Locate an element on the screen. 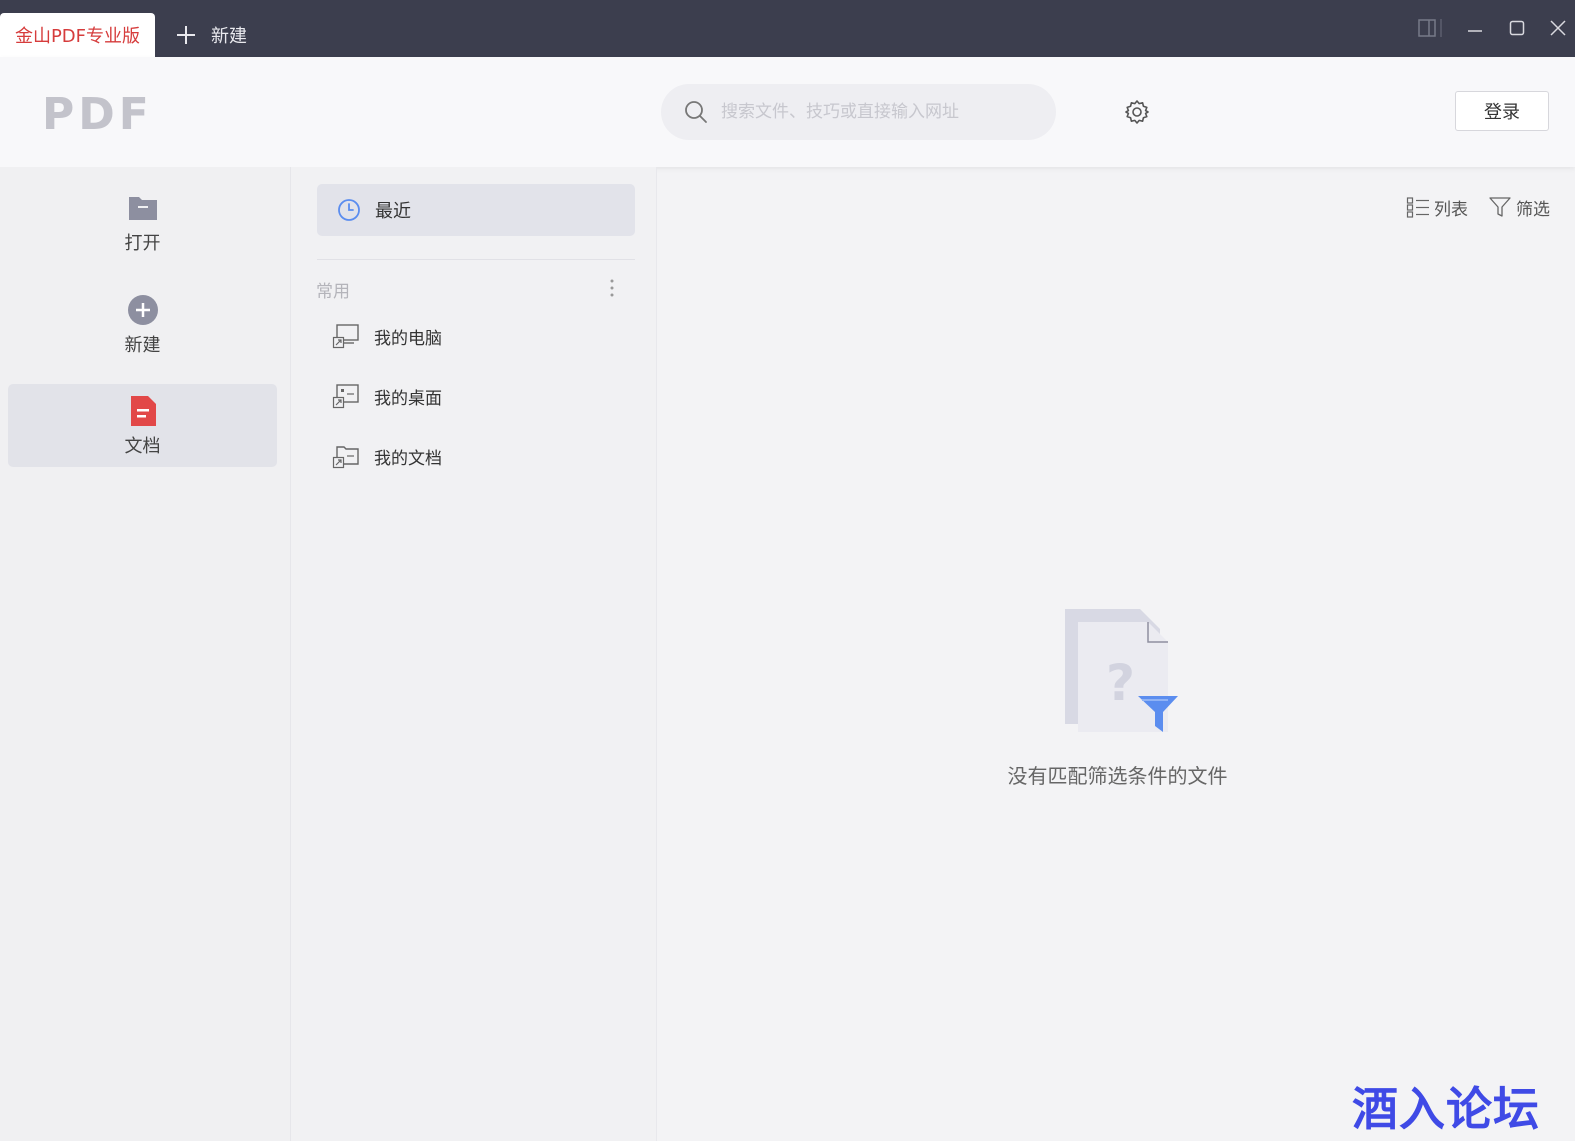  new-tab-label: 新建 is located at coordinates (229, 36).